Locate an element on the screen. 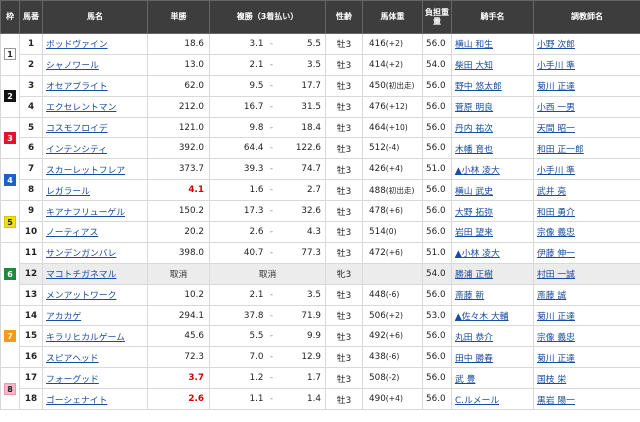  trainer-cell: 小手川 準 is located at coordinates (586, 169).